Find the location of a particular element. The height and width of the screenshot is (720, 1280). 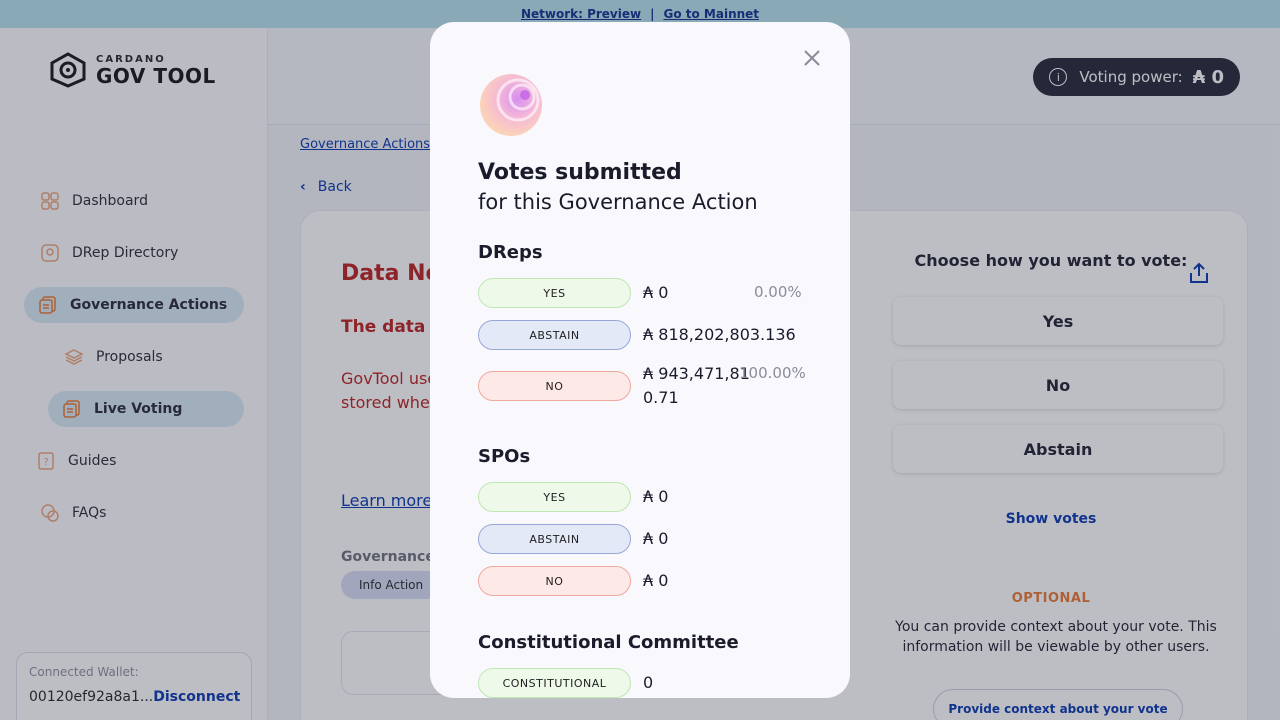

cc-constitutional-tag: CONSTITUTIONAL is located at coordinates (554, 683).